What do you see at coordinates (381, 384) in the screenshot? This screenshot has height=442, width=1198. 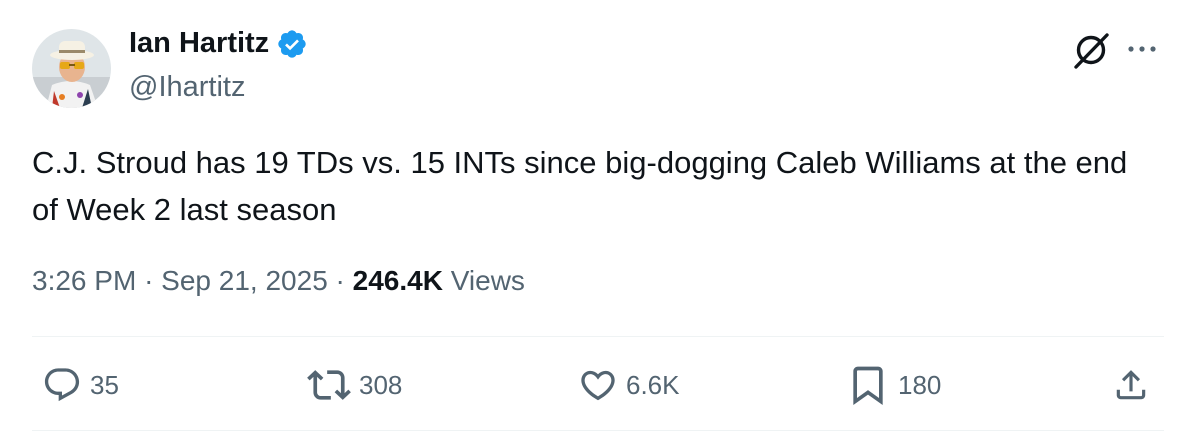 I see `repost-count: 308` at bounding box center [381, 384].